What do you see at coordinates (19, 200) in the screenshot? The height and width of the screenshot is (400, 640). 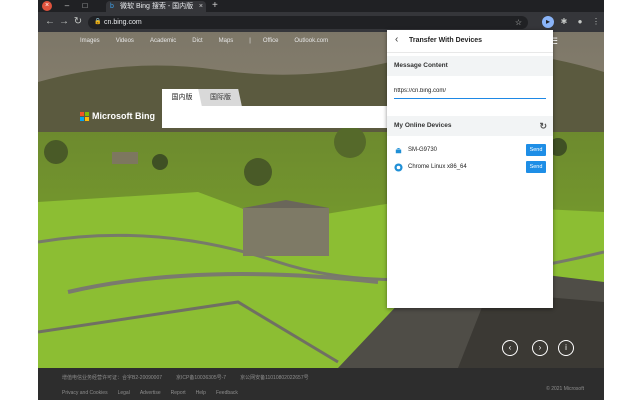 I see `left-margin` at bounding box center [19, 200].